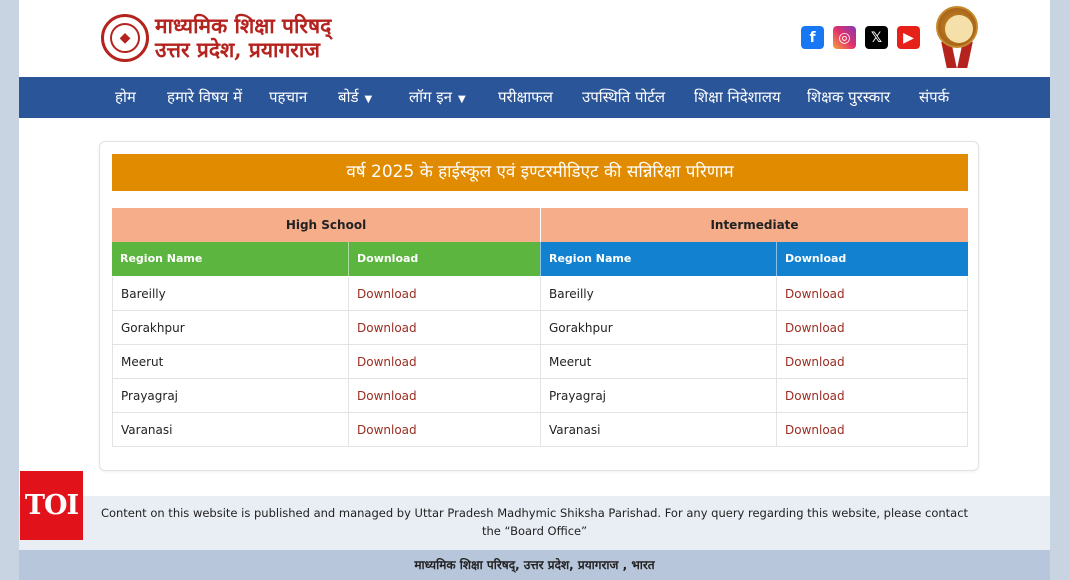 The height and width of the screenshot is (580, 1069). What do you see at coordinates (658, 294) in the screenshot?
I see `im-region-cell: Bareilly` at bounding box center [658, 294].